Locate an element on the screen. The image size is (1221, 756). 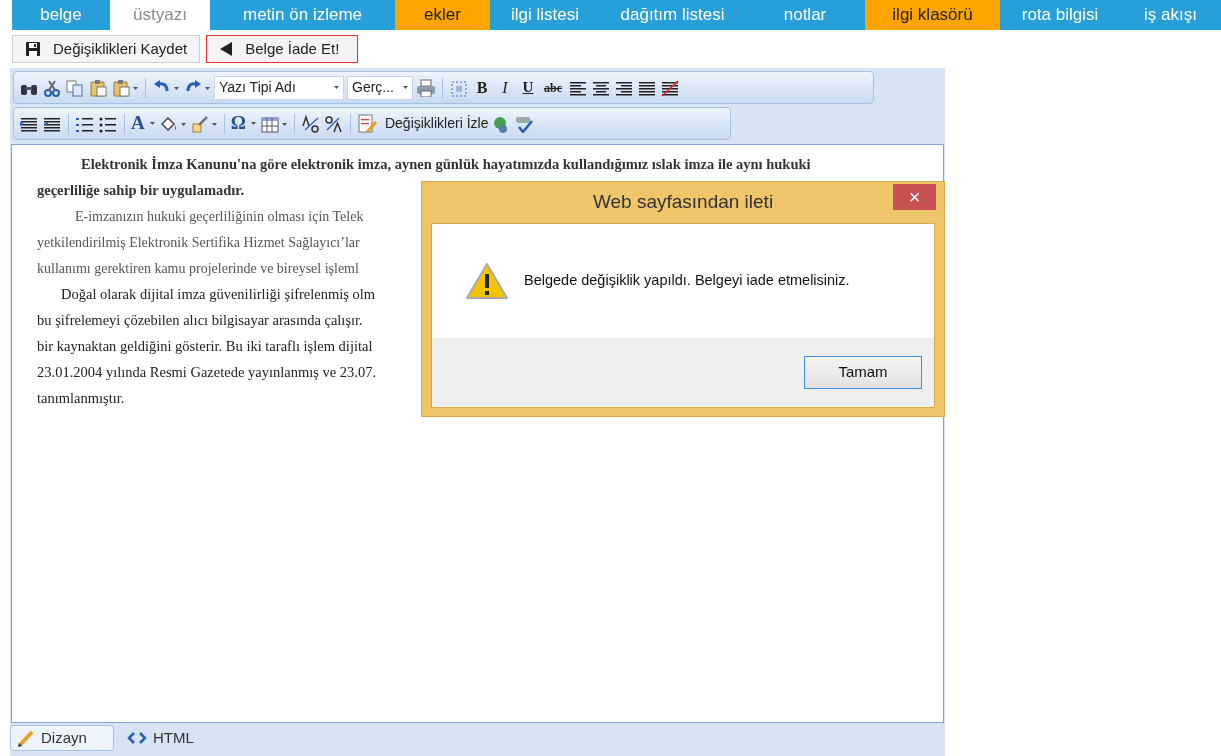
text-line: bu şifrelemeyi çözebilen alıcı bilgisayar arasında çalışır. is located at coordinates (200, 320).